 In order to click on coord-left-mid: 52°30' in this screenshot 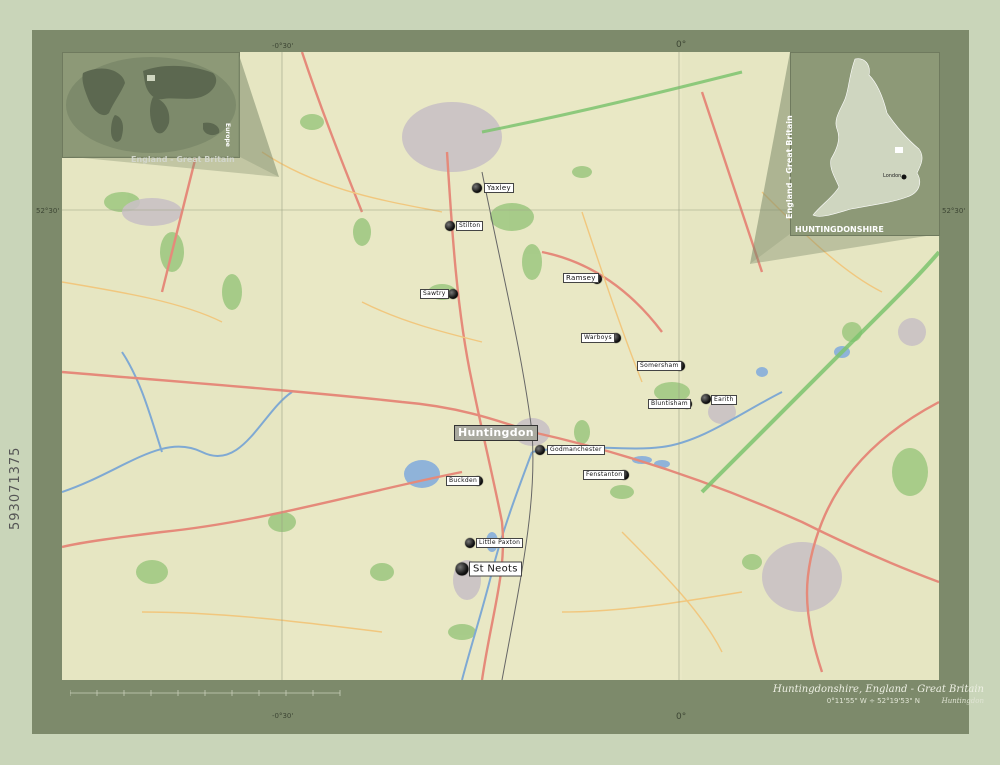, I will do `click(48, 211)`.